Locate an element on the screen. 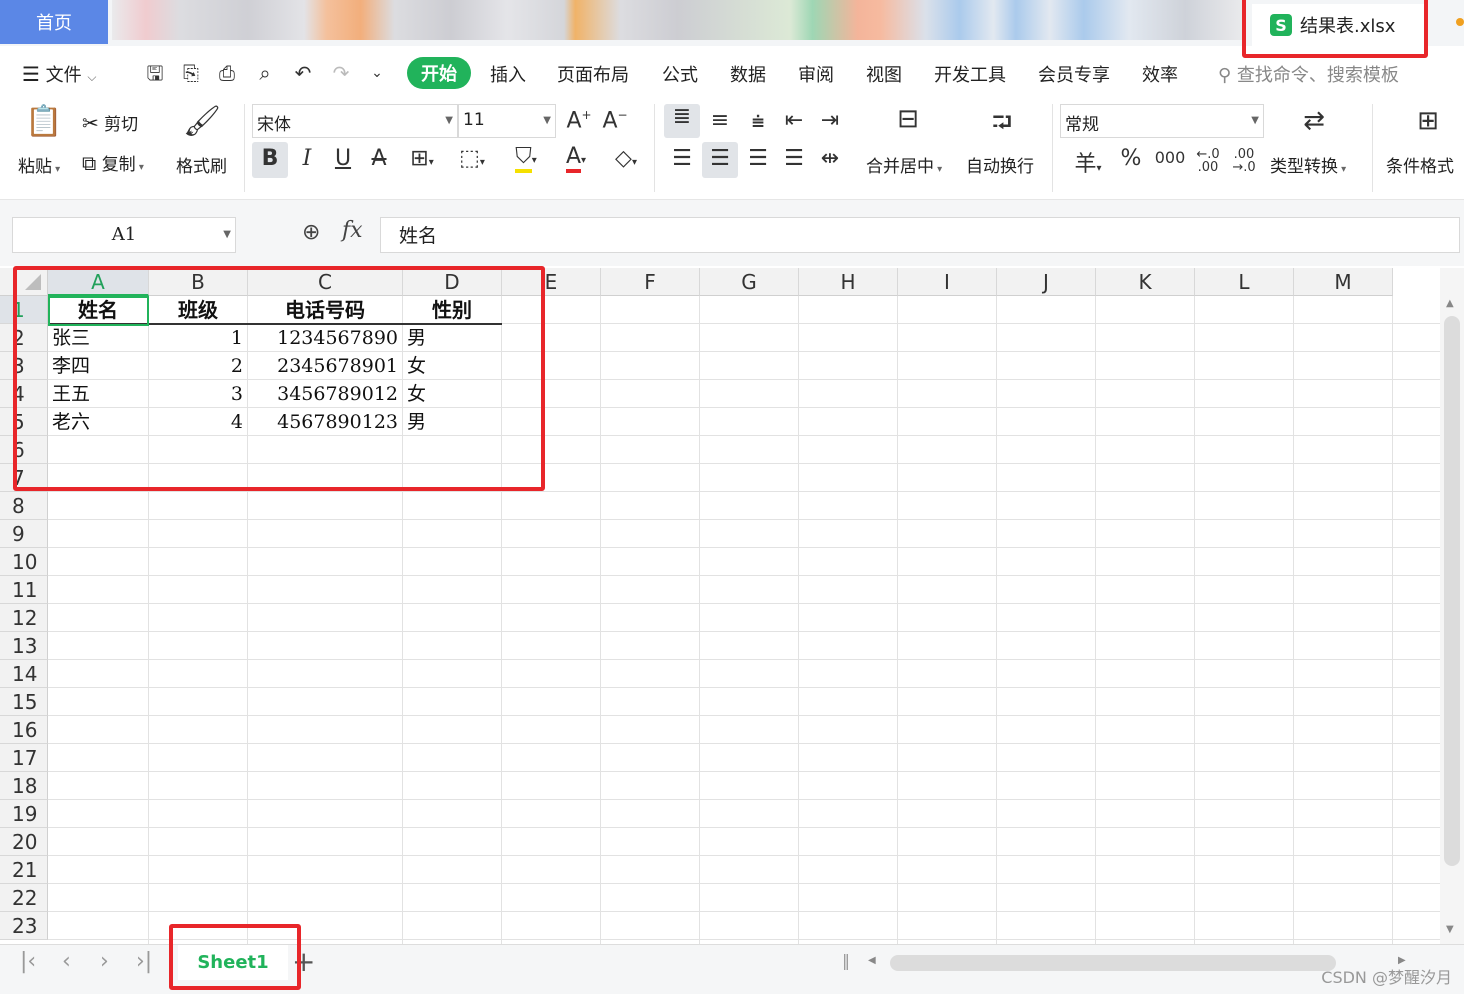  next-sheet-icon: › is located at coordinates (104, 961).